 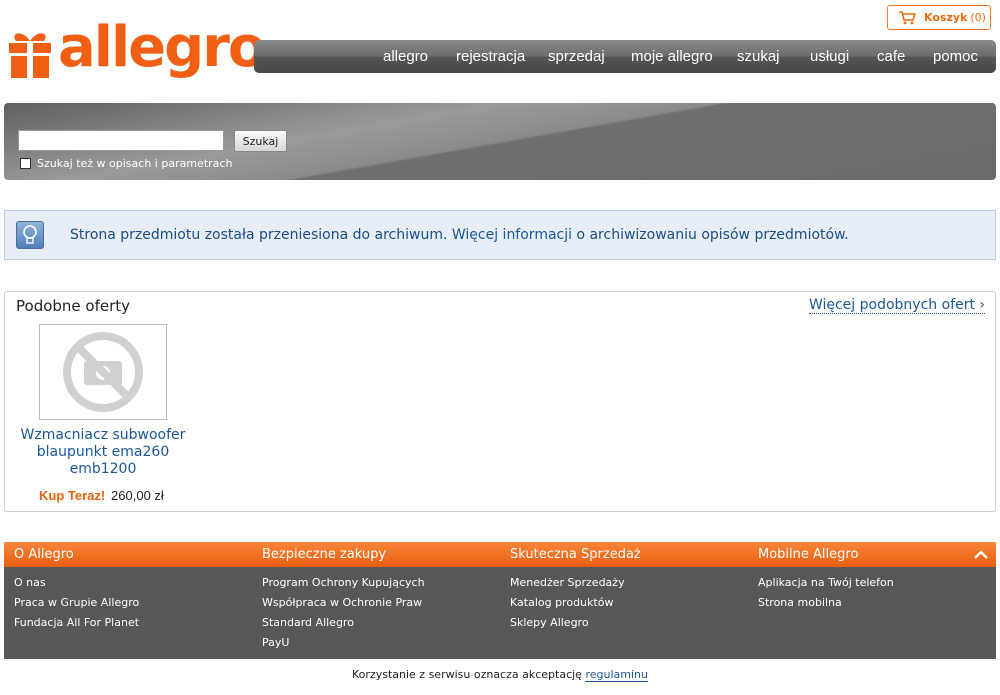 What do you see at coordinates (826, 582) in the screenshot?
I see `footer-link-aplikacja: Aplikacja na Twój telefon` at bounding box center [826, 582].